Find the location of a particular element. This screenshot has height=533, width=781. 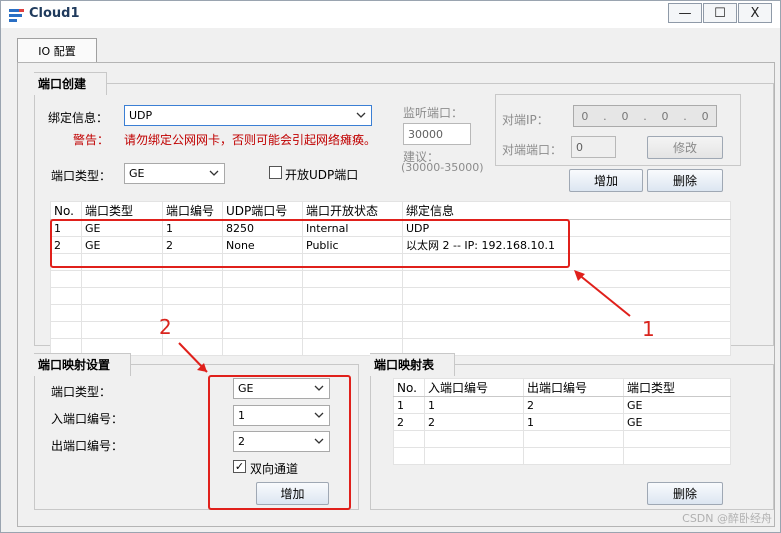

warning-text: 请勿绑定公网网卡，否则可能会引起网络瘫痪。 is located at coordinates (250, 140).